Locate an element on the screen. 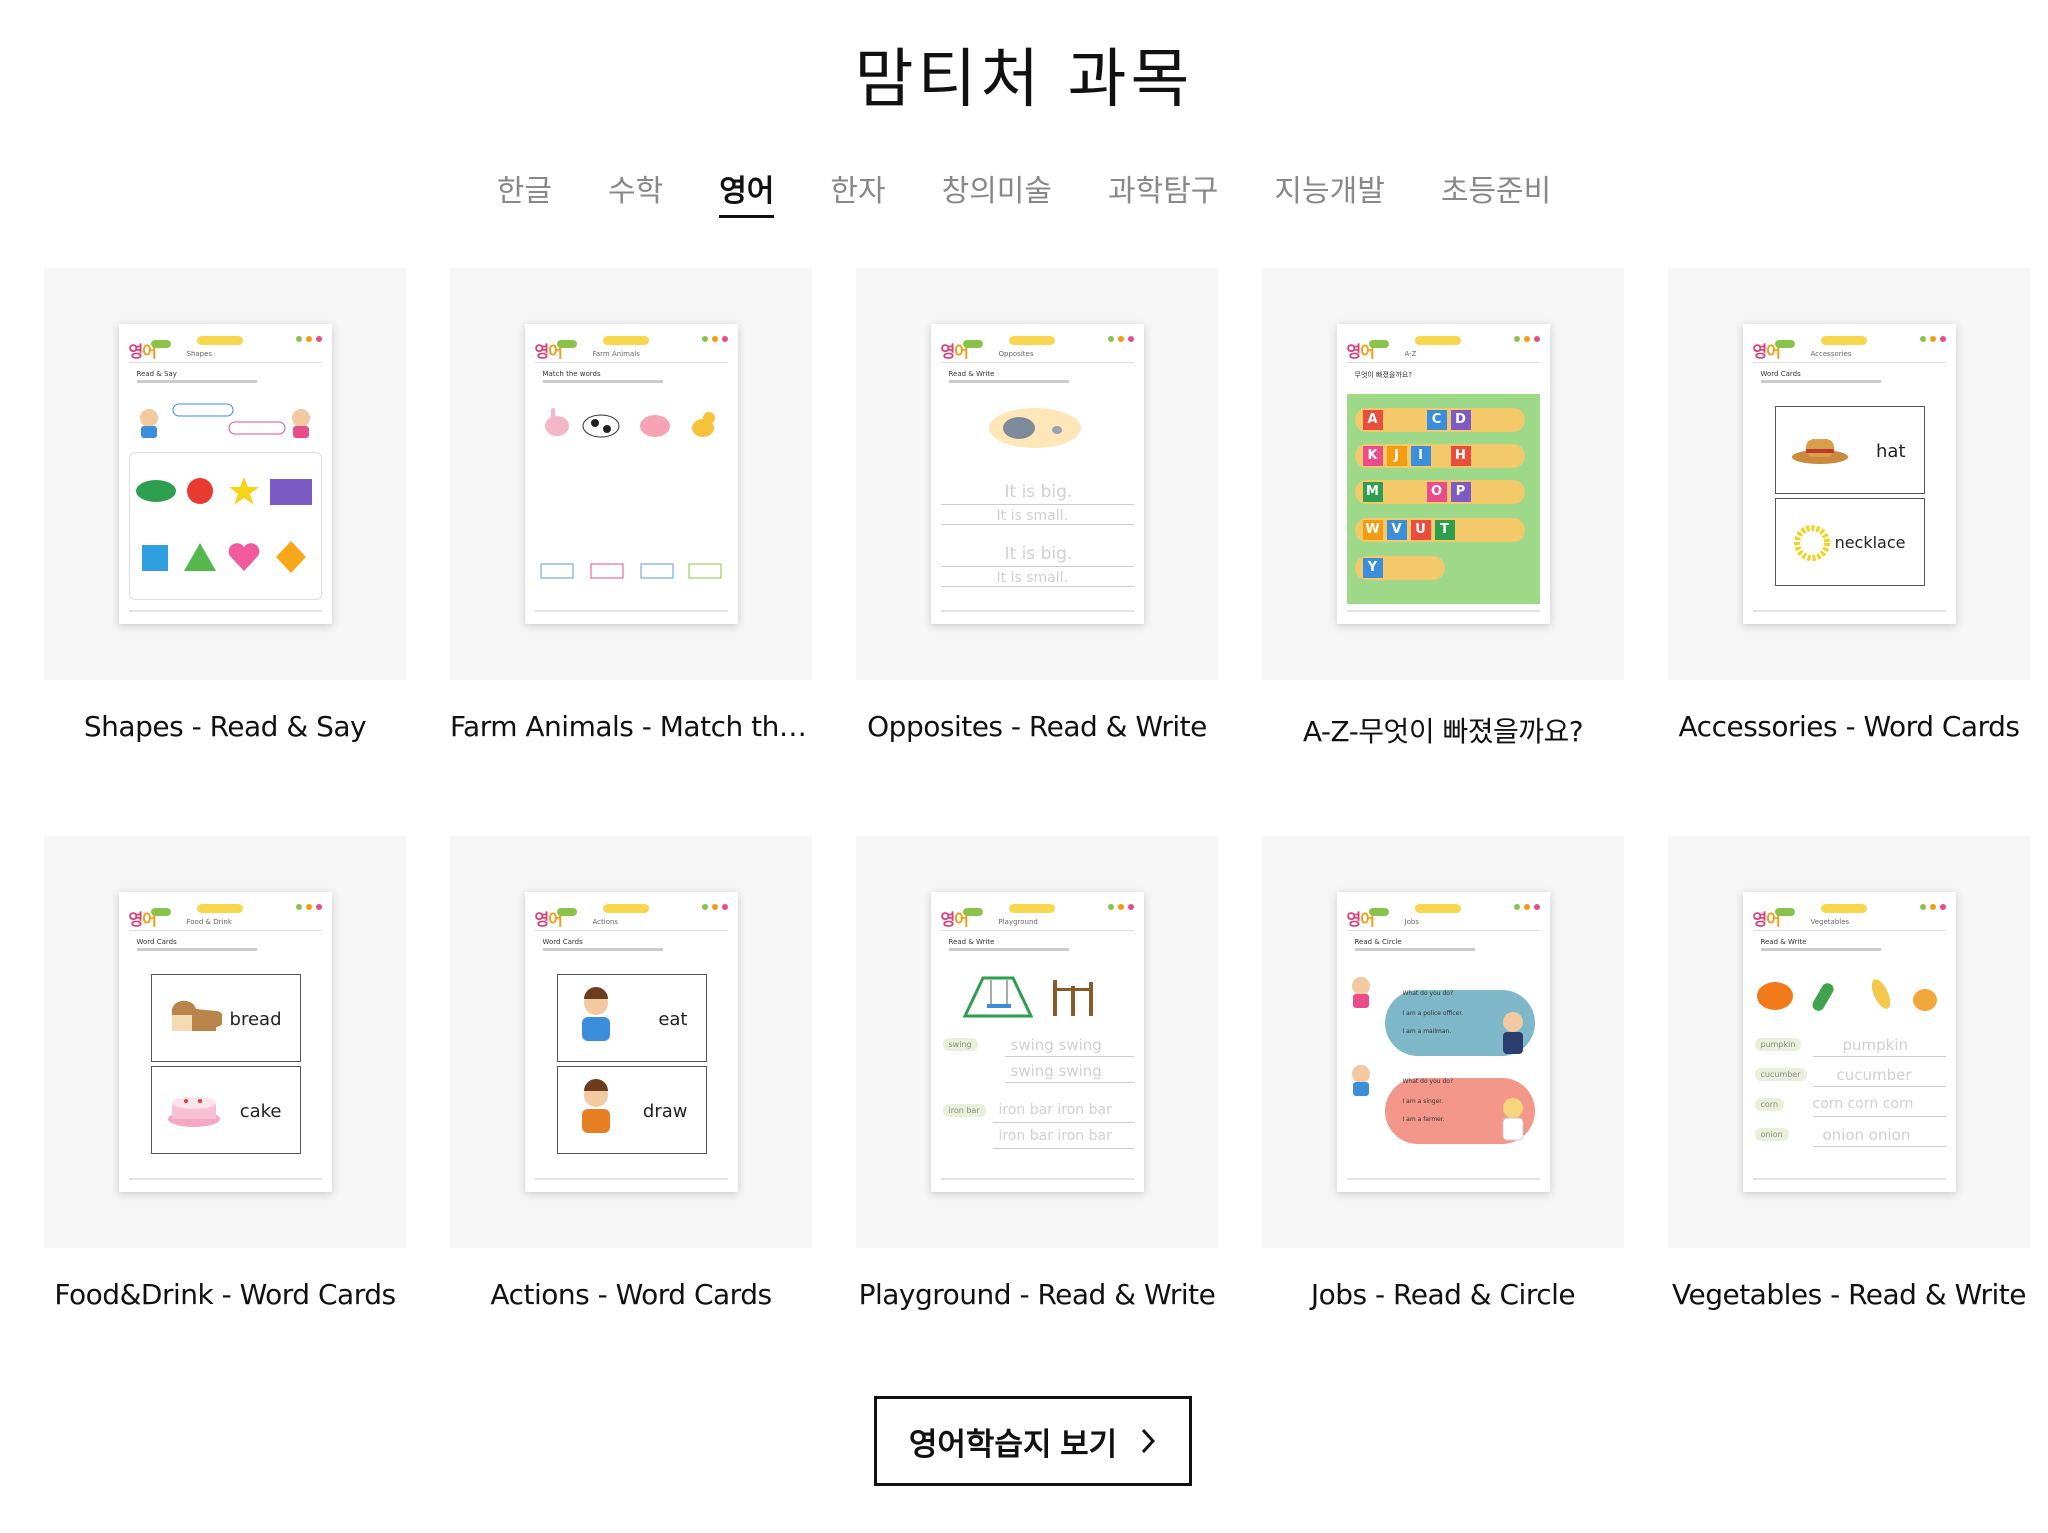 The image size is (2048, 1533). worksheet-card: 영어 Jobs Read & Circle What do you do? I is located at coordinates (1443, 1120).